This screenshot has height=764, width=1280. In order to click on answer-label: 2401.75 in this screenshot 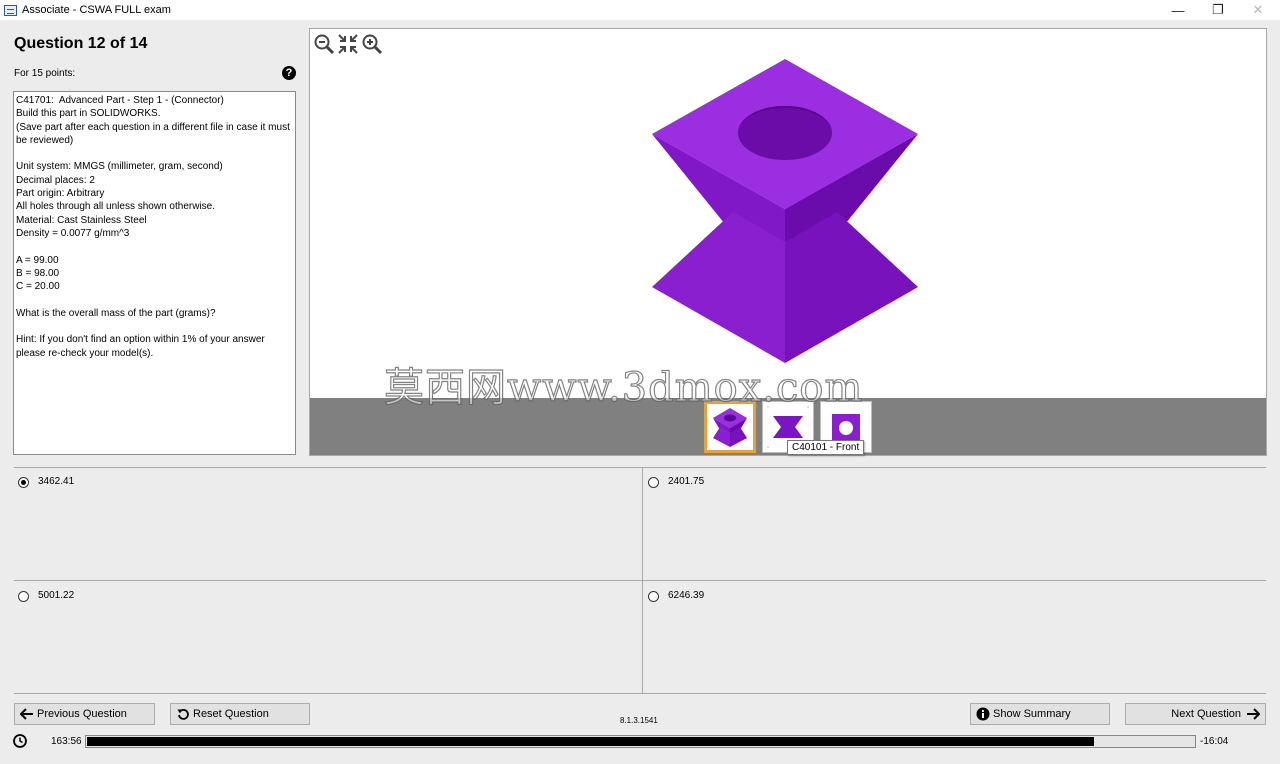, I will do `click(686, 481)`.